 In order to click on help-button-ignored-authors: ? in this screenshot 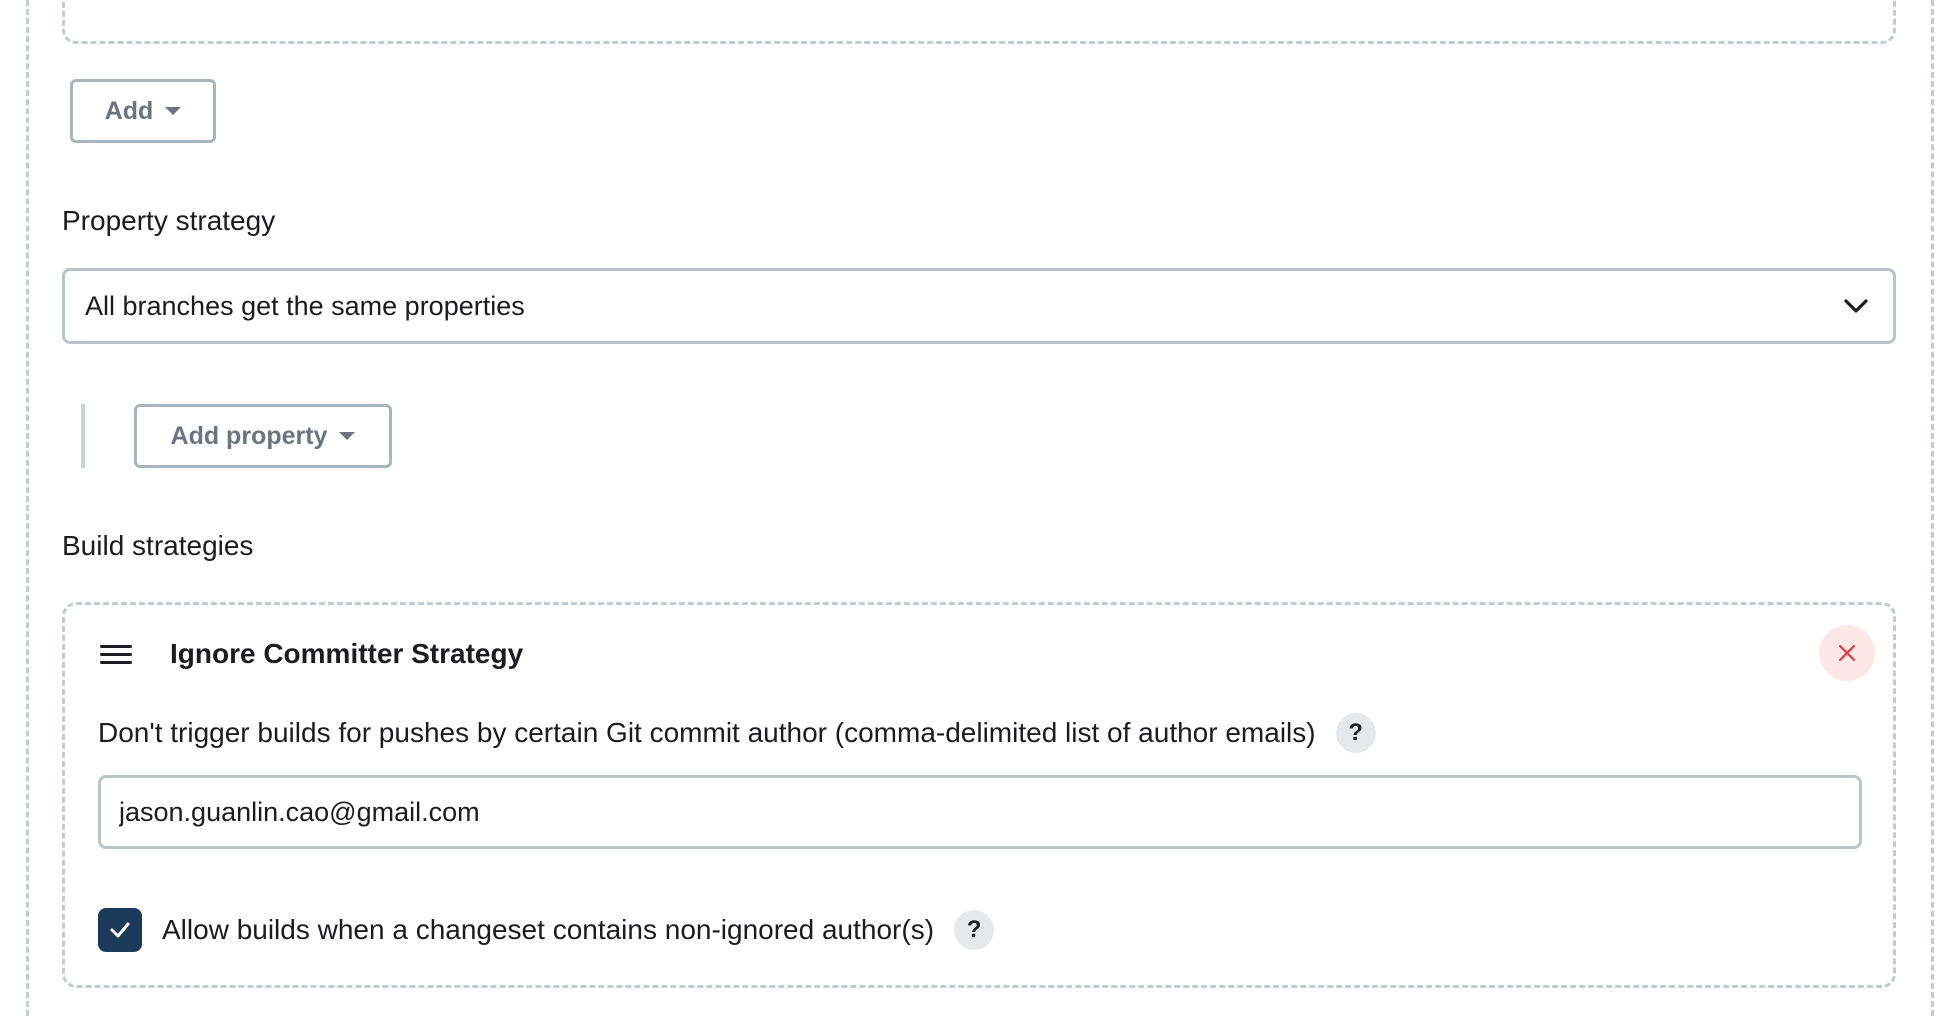, I will do `click(1355, 733)`.